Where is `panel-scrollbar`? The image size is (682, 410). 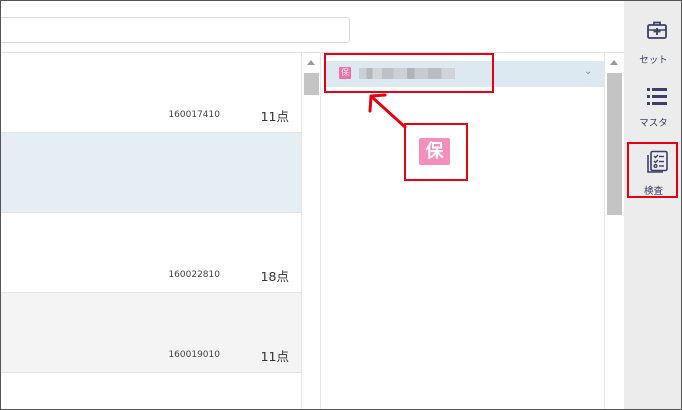 panel-scrollbar is located at coordinates (614, 231).